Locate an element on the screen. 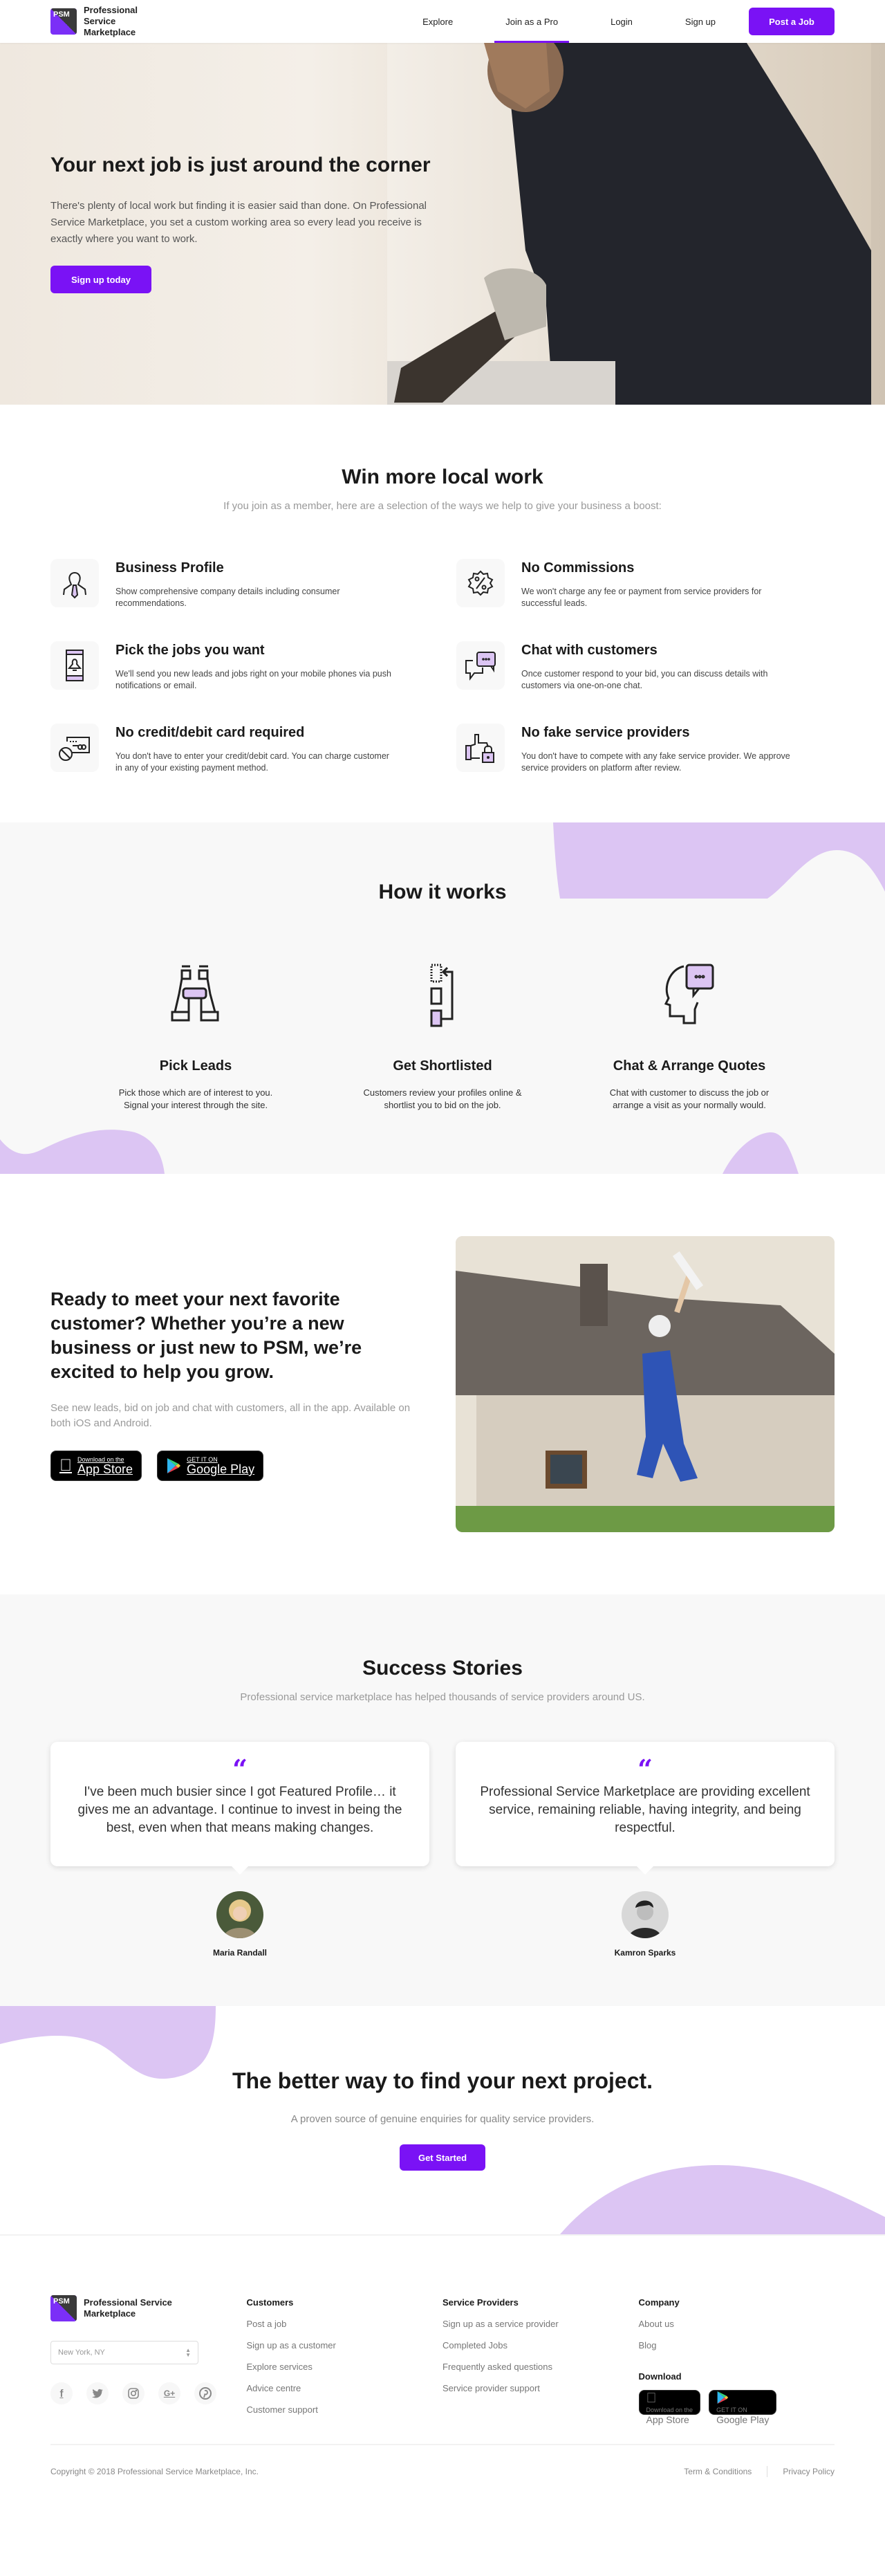 Image resolution: width=885 pixels, height=2576 pixels. step-title: Chat & Arrange Quotes is located at coordinates (689, 1066).